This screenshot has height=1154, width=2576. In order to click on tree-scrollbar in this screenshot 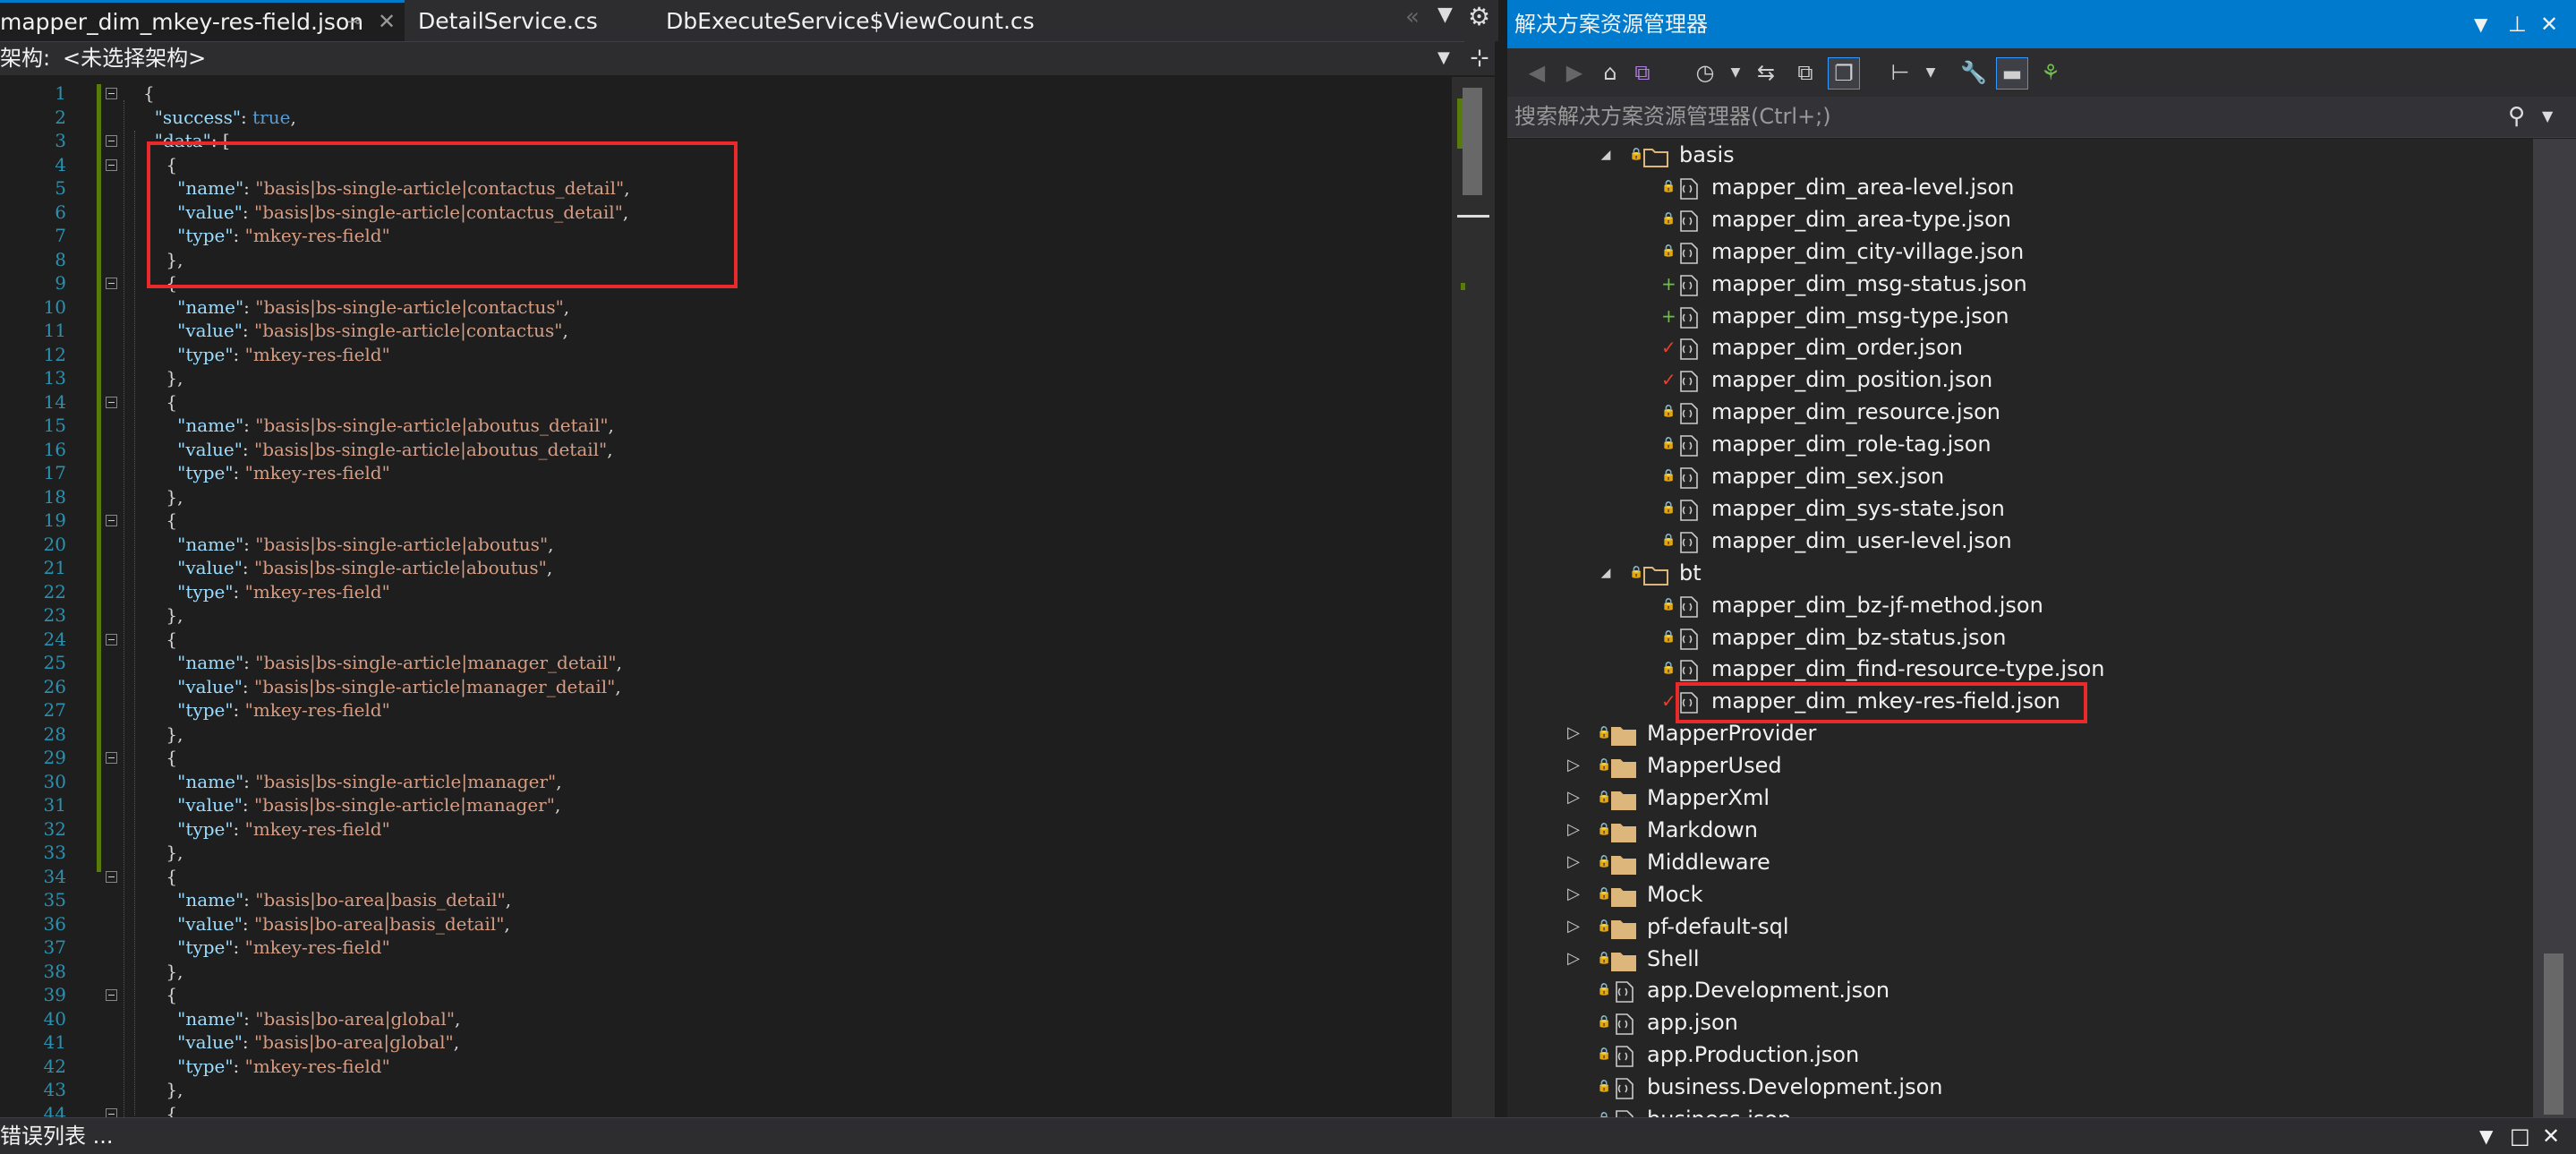, I will do `click(2554, 628)`.